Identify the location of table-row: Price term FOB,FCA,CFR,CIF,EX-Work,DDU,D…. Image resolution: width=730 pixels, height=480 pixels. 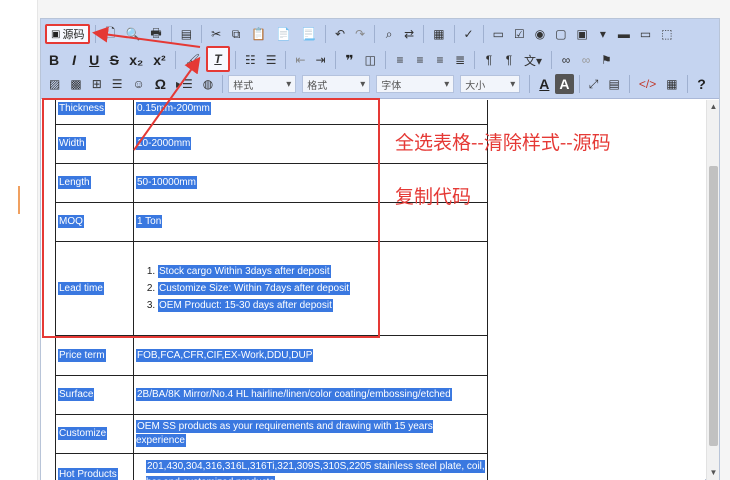
(271, 355).